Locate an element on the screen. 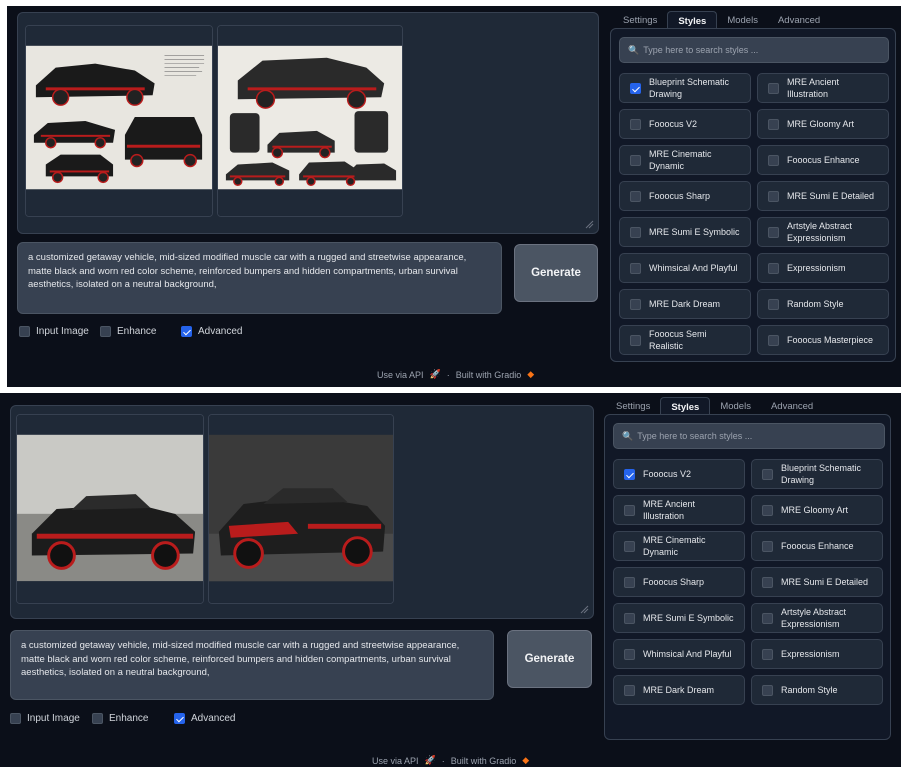 This screenshot has width=901, height=767. style-option-fooocus-masterpiece: Fooocus Masterpiece is located at coordinates (823, 340).